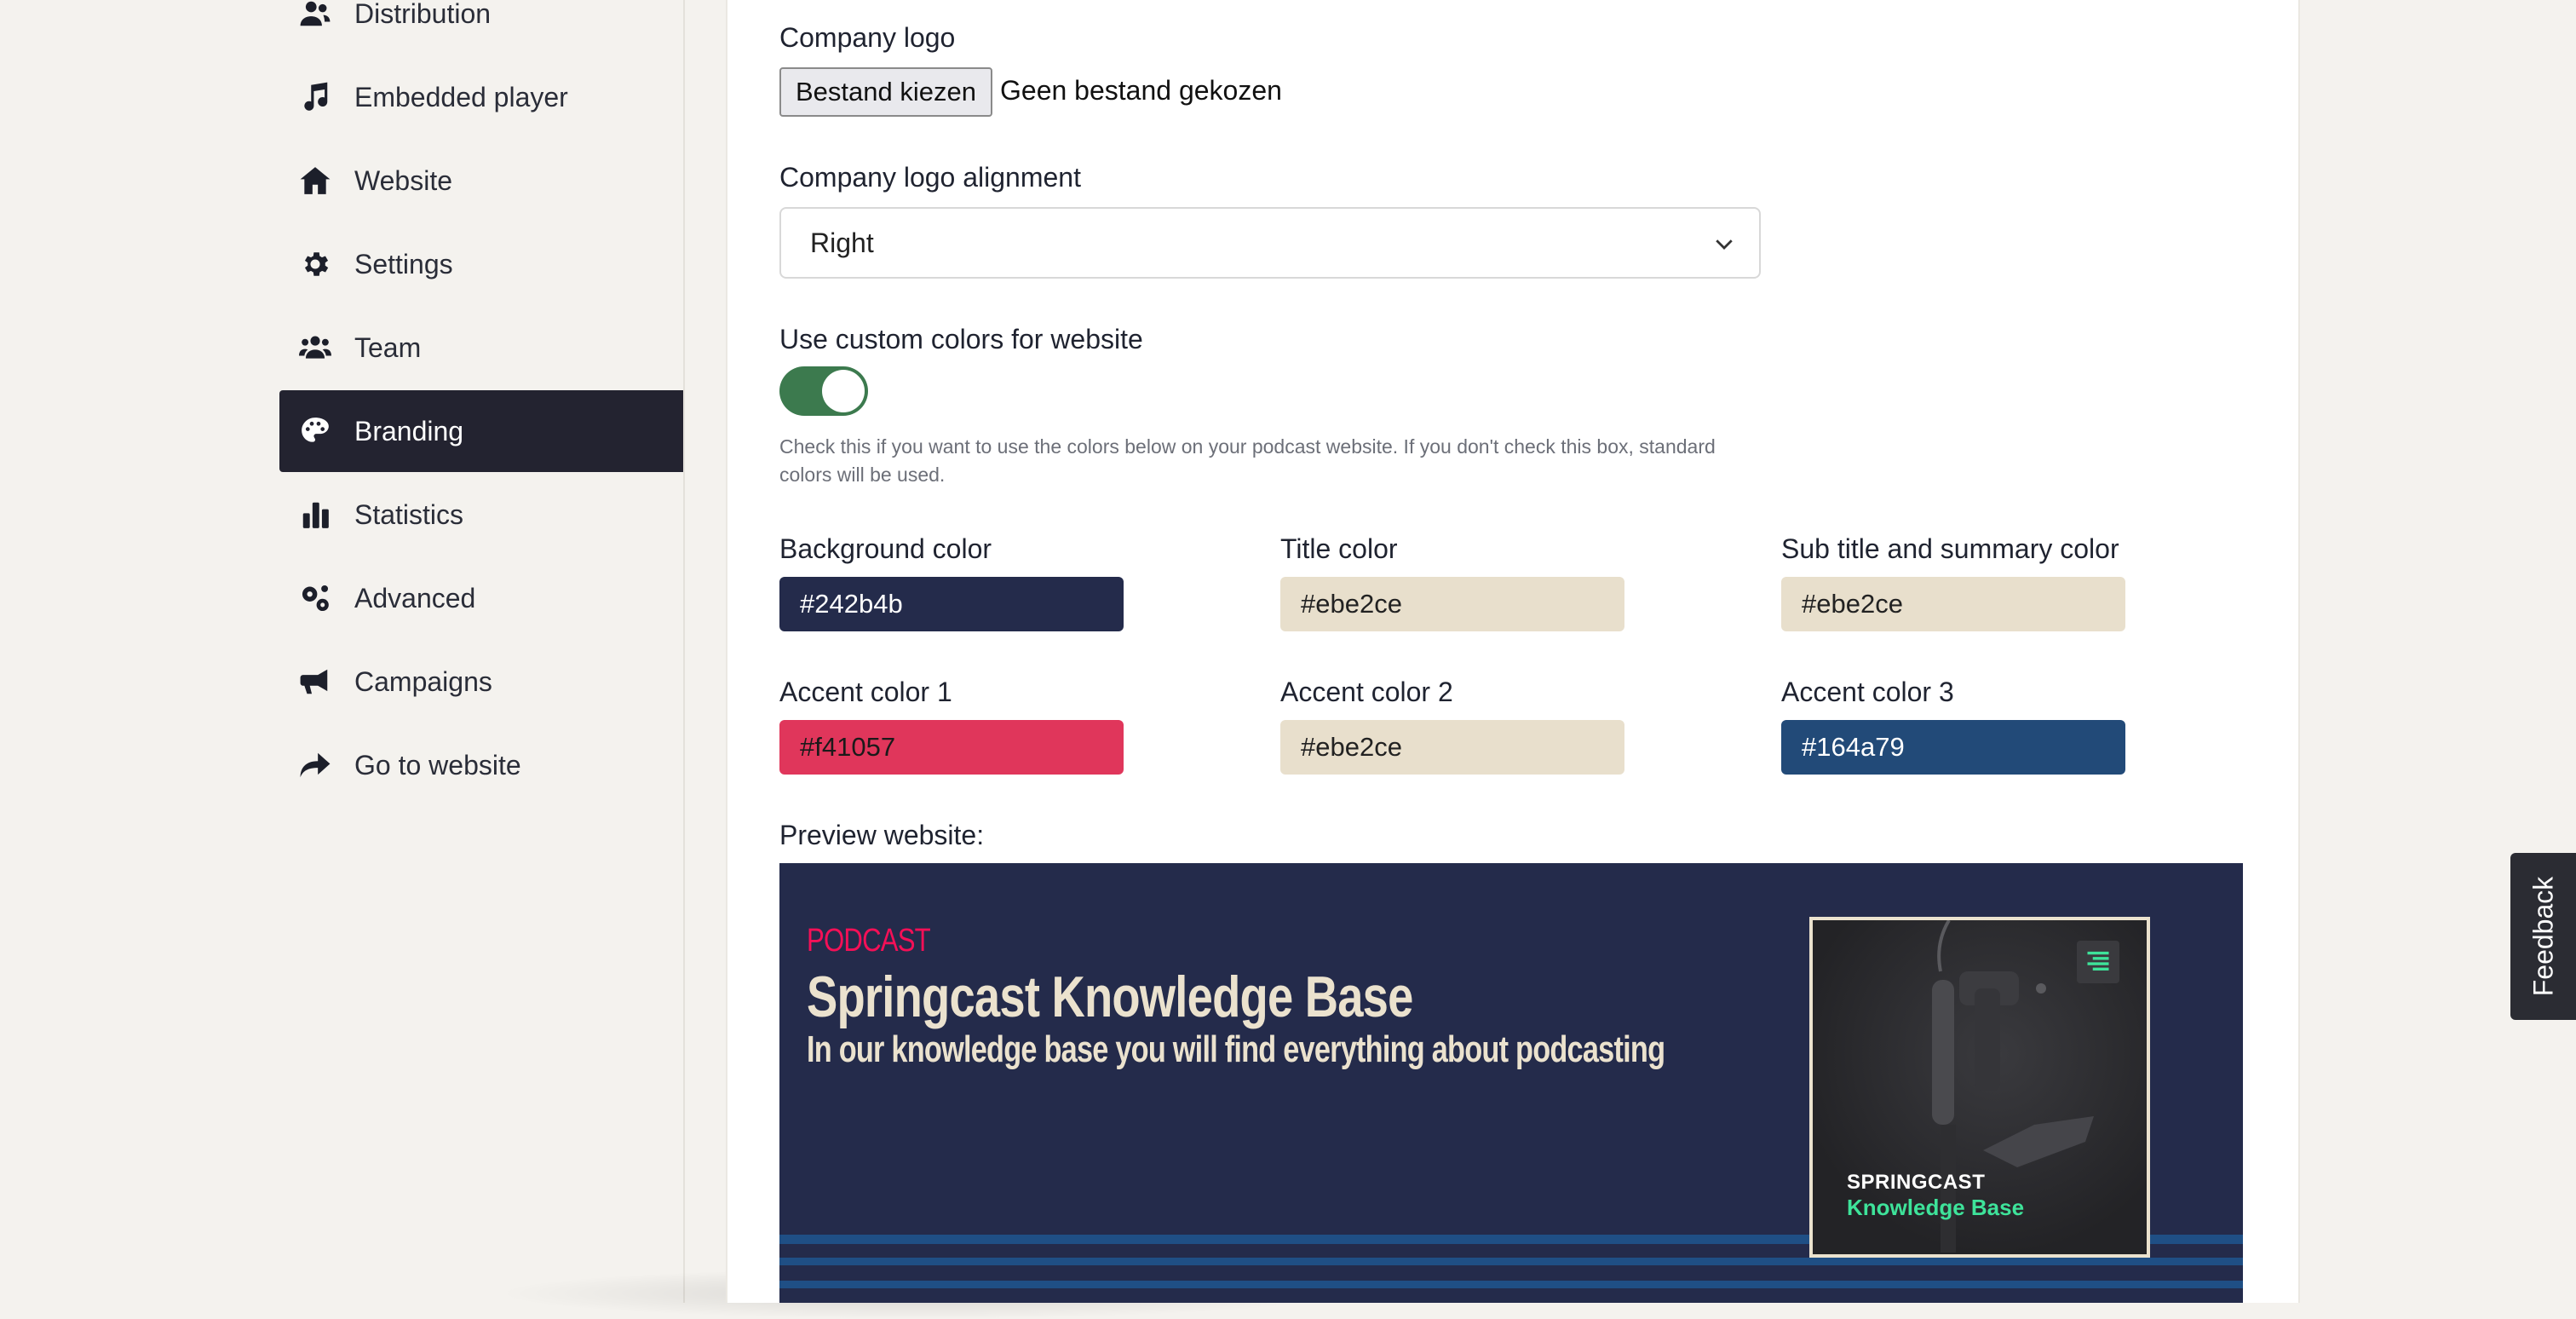  What do you see at coordinates (1979, 1087) in the screenshot?
I see `podcast-cover-art: SPRINGCAST Knowledge Base` at bounding box center [1979, 1087].